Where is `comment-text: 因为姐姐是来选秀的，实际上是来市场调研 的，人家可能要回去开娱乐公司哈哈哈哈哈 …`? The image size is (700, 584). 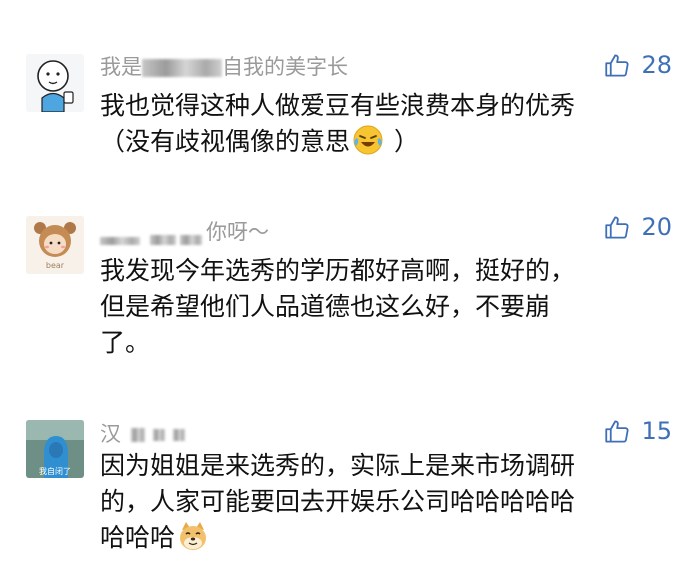 comment-text: 因为姐姐是来选秀的，实际上是来市场调研 的，人家可能要回去开娱乐公司哈哈哈哈哈 … is located at coordinates (380, 502).